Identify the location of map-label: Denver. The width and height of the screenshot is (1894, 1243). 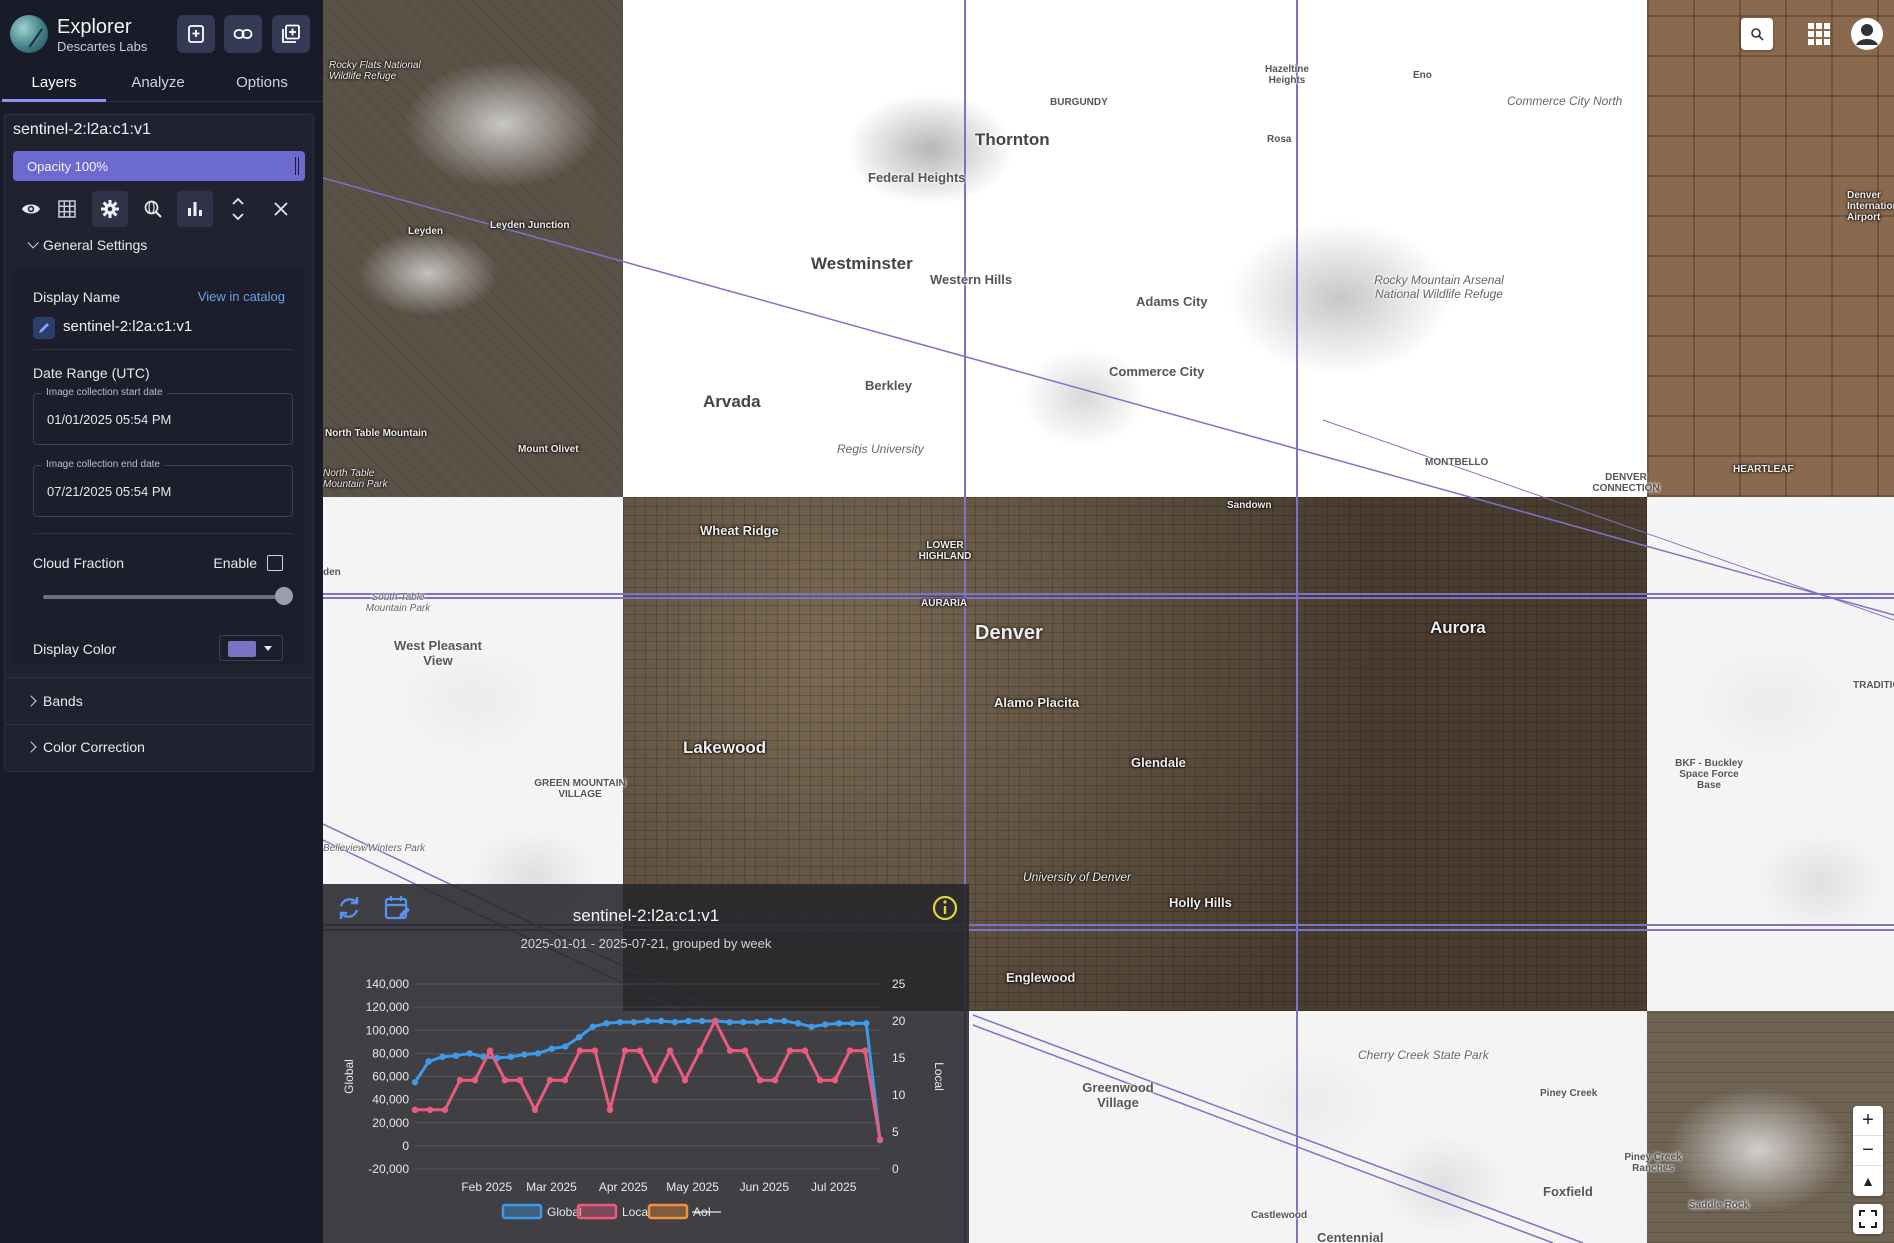
(1009, 633).